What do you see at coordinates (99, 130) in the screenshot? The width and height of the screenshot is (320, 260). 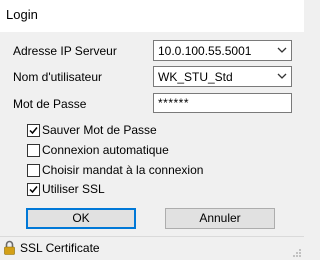 I see `save-password-label: Sauver Mot de Passe` at bounding box center [99, 130].